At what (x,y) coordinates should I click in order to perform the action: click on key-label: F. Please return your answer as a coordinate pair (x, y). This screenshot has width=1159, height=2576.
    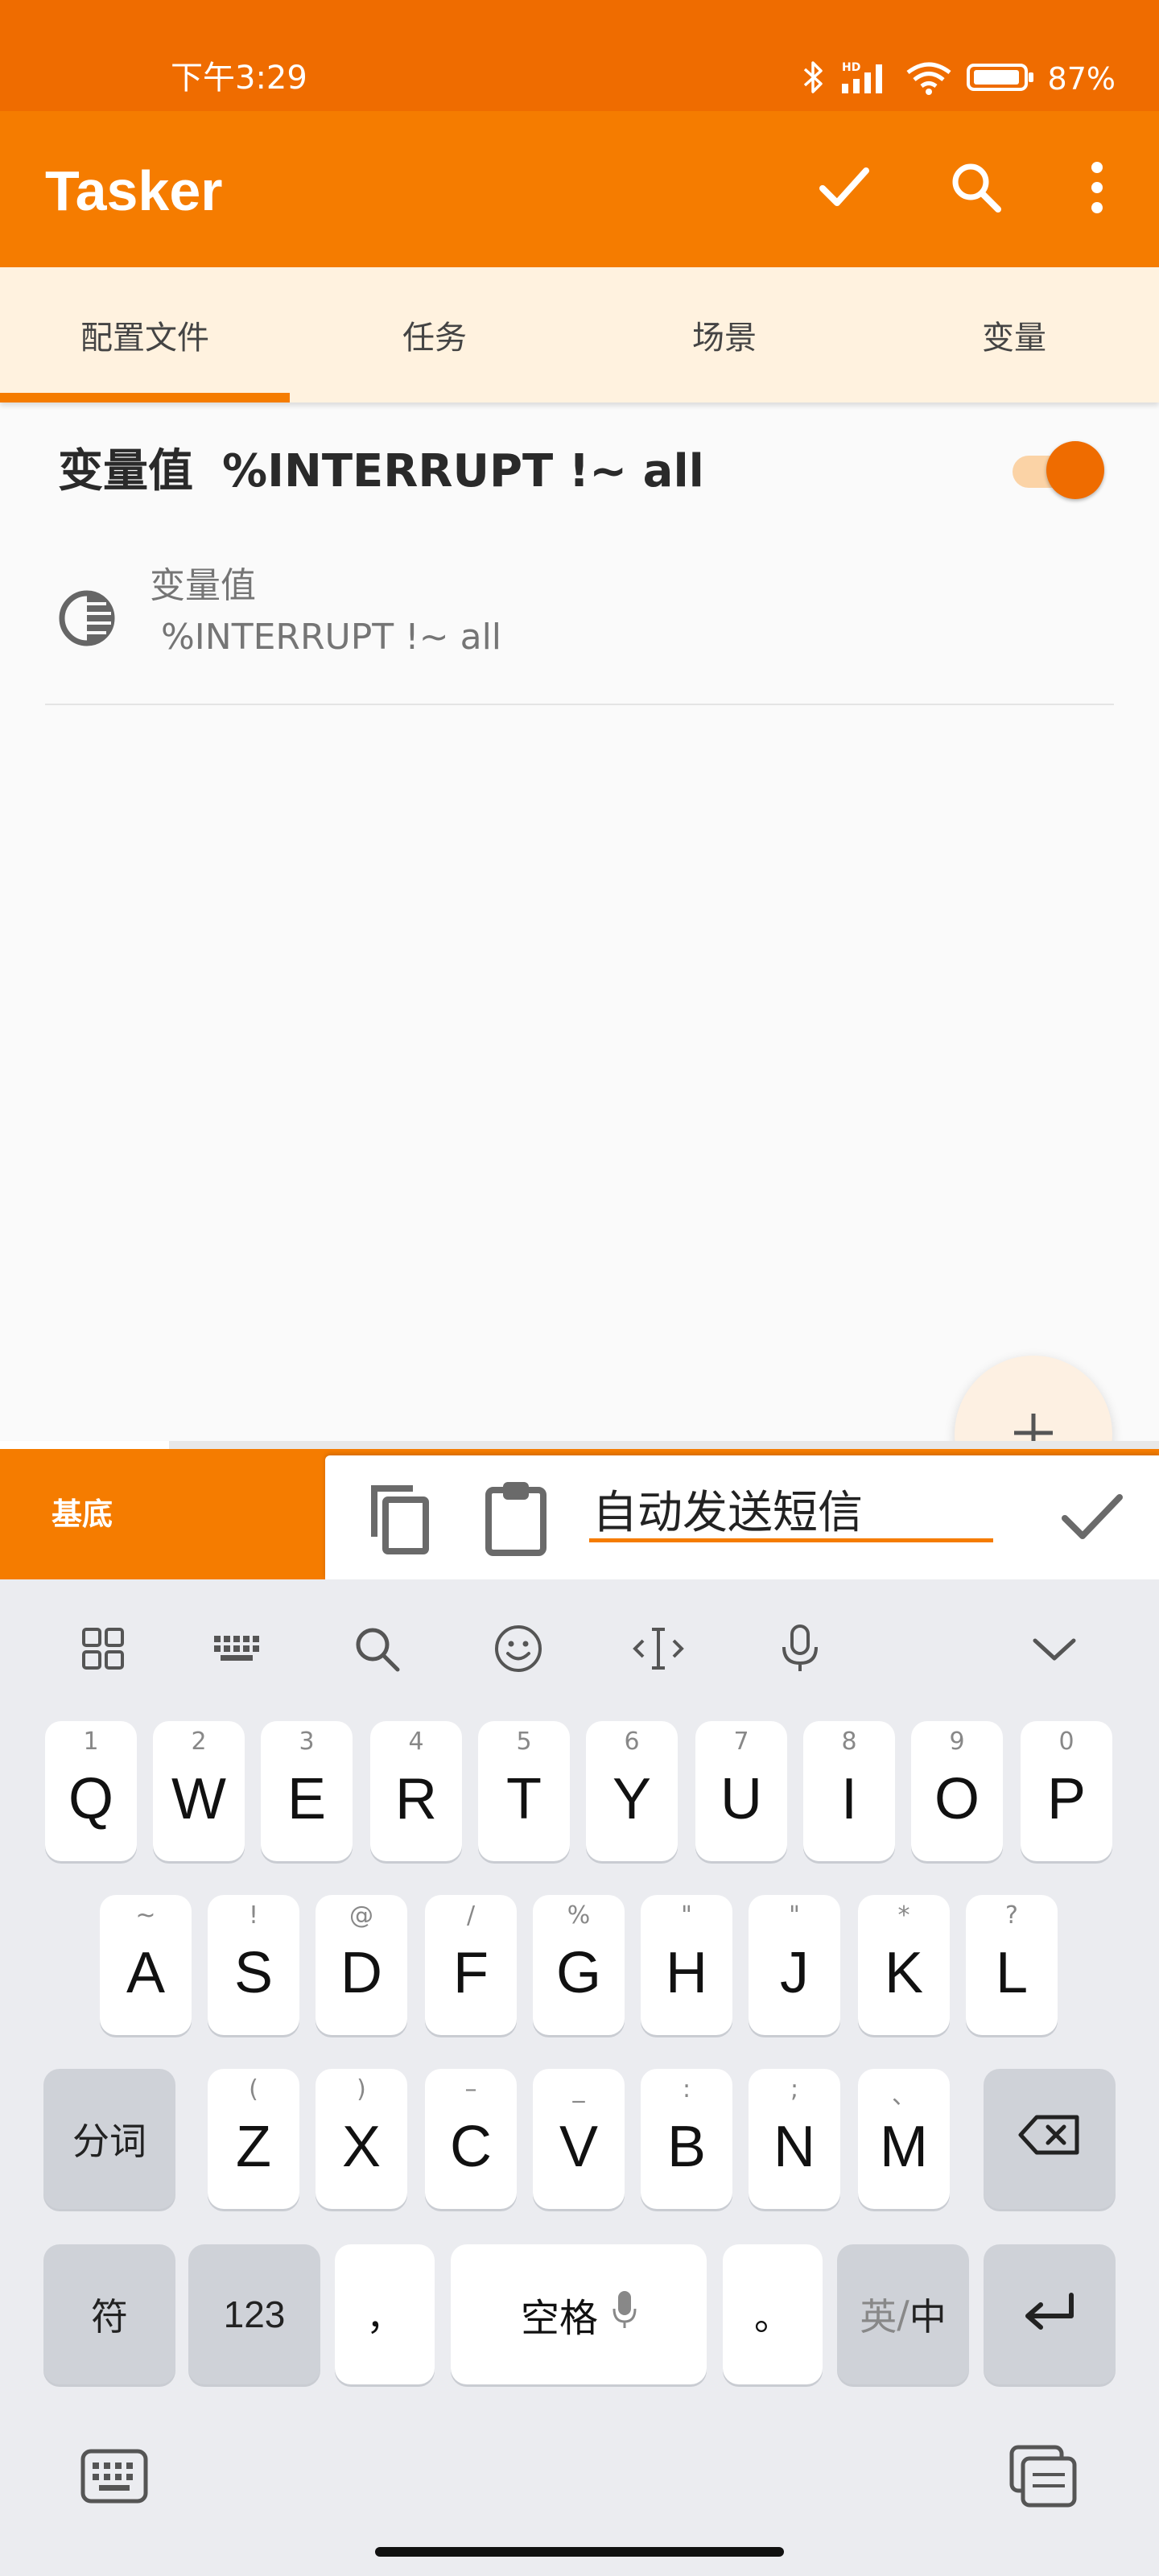
    Looking at the image, I should click on (471, 1973).